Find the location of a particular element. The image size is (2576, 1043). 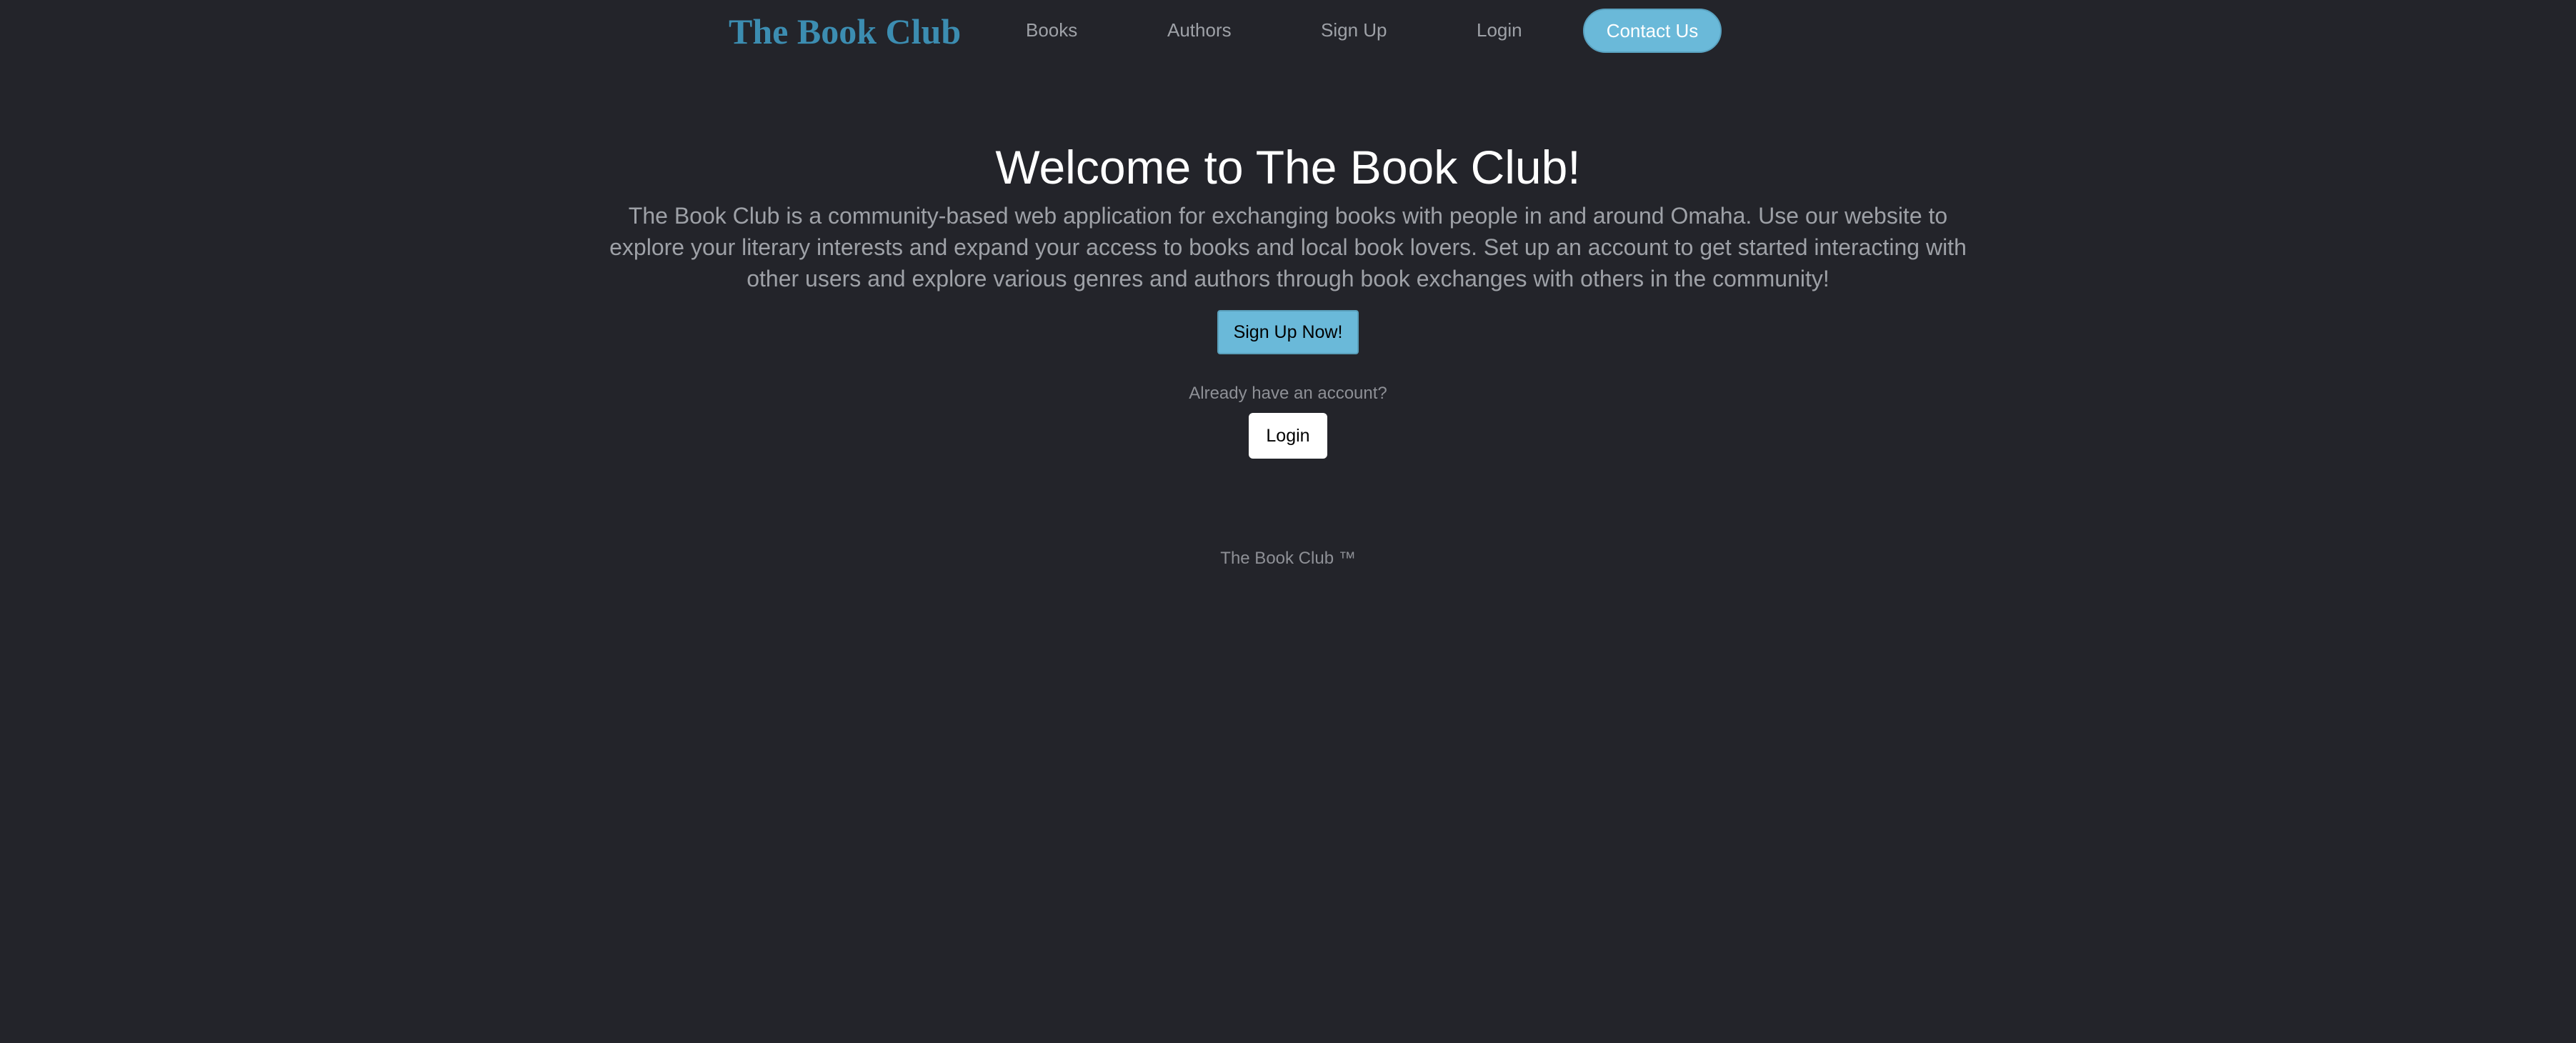

account-prompt-text: Already have an account? is located at coordinates (1288, 394).